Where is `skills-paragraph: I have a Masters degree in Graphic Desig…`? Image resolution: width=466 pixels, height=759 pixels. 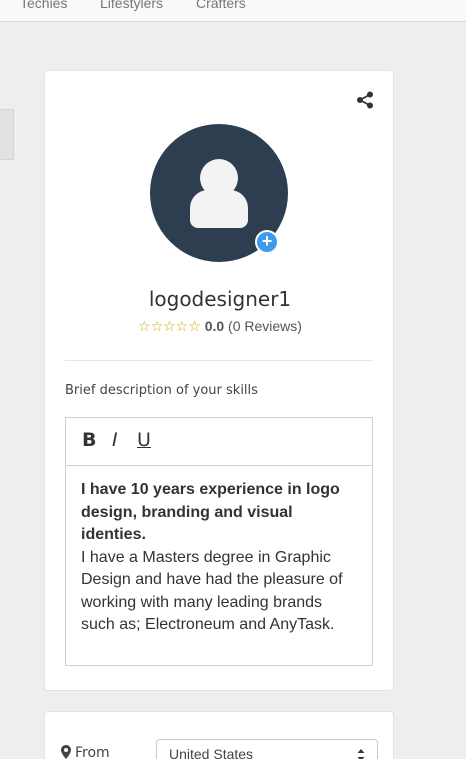
skills-paragraph: I have a Masters degree in Graphic Desig… is located at coordinates (212, 591).